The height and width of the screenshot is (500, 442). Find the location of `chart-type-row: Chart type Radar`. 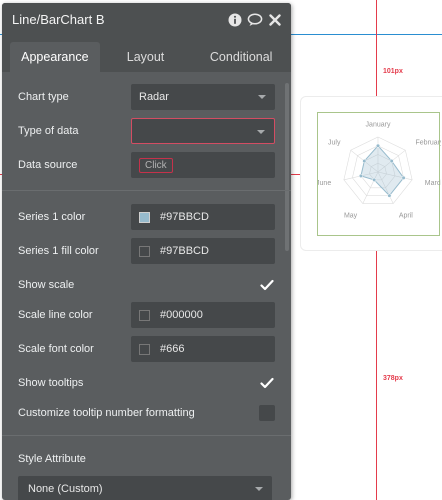

chart-type-row: Chart type Radar is located at coordinates (146, 97).